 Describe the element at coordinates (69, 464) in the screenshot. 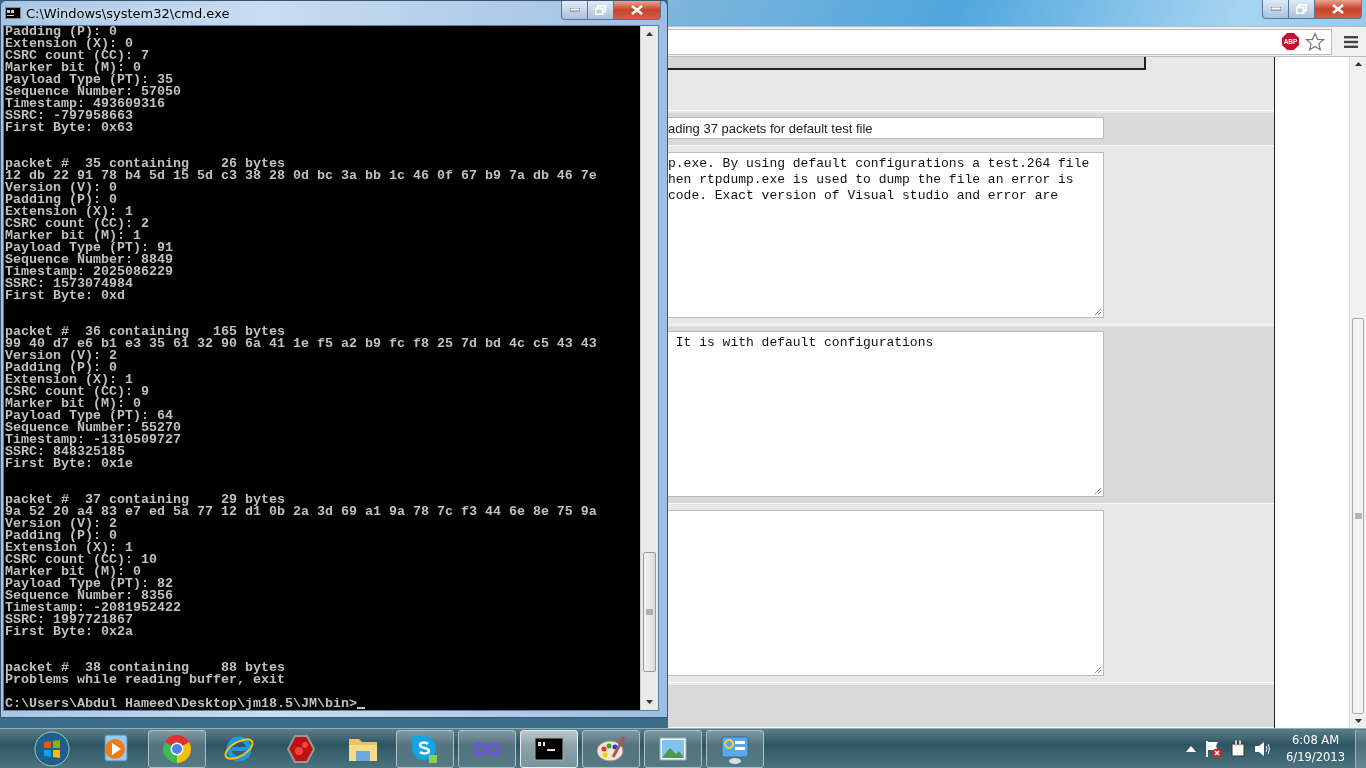

I see `console-line: First Byte: 0x1e` at that location.